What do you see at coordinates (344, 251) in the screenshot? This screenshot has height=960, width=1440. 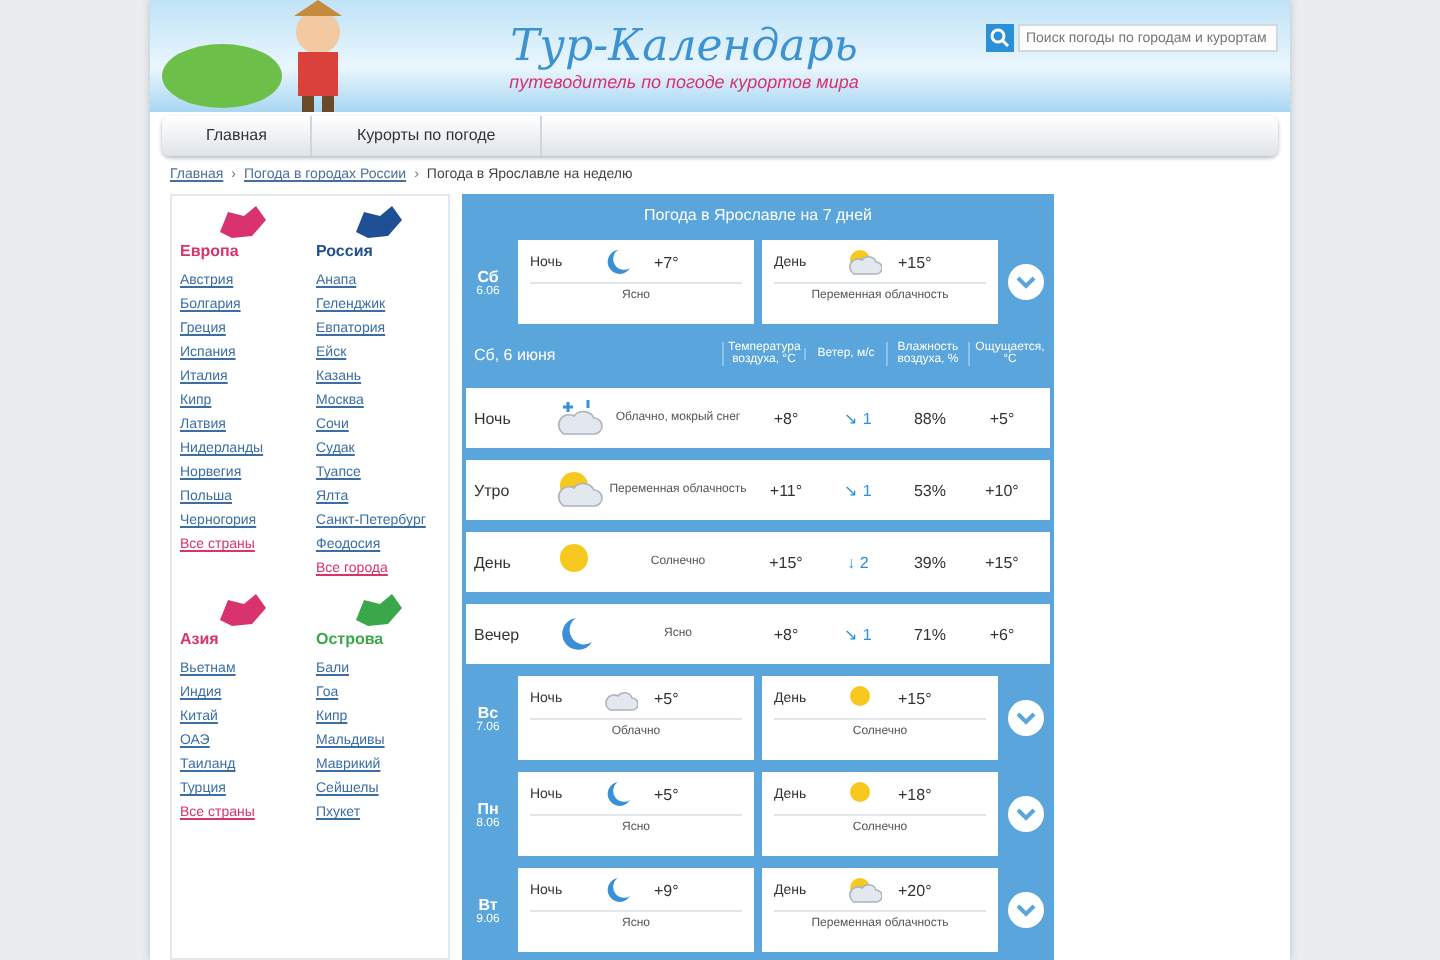 I see `region-heading: Россия` at bounding box center [344, 251].